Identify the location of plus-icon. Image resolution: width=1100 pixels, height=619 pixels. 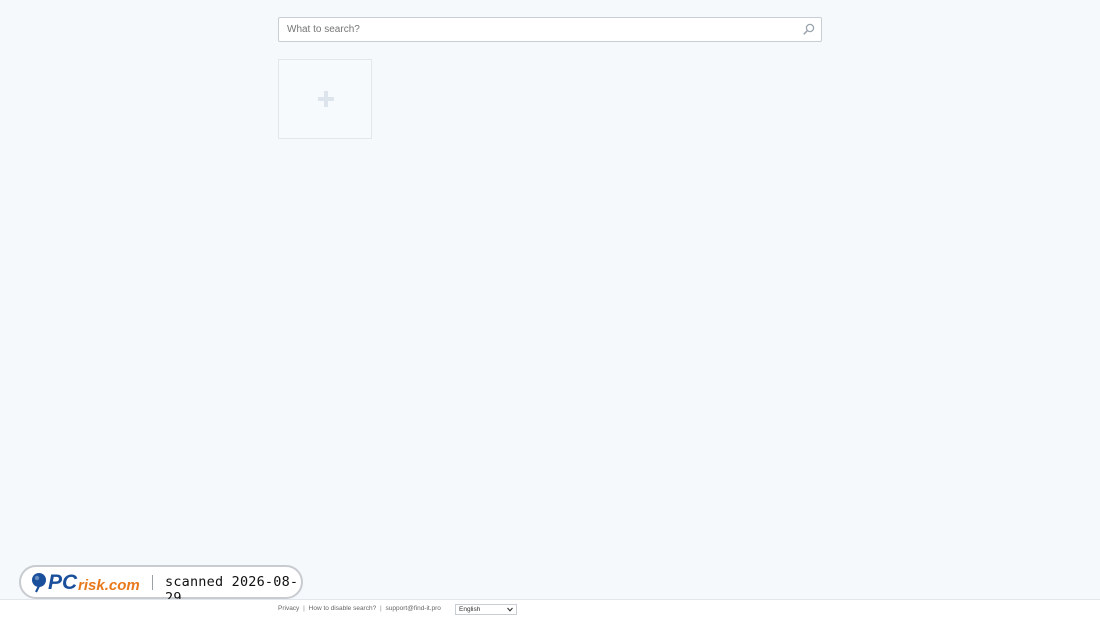
(326, 99).